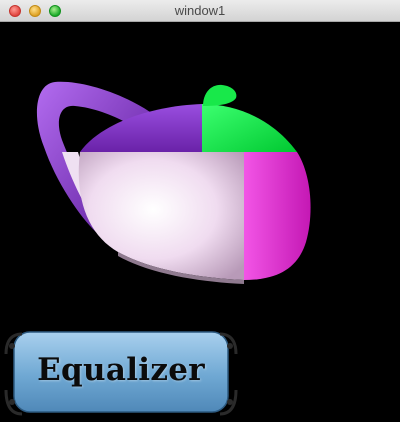 This screenshot has width=400, height=422. What do you see at coordinates (249, 128) in the screenshot?
I see `teapot-body-top-right` at bounding box center [249, 128].